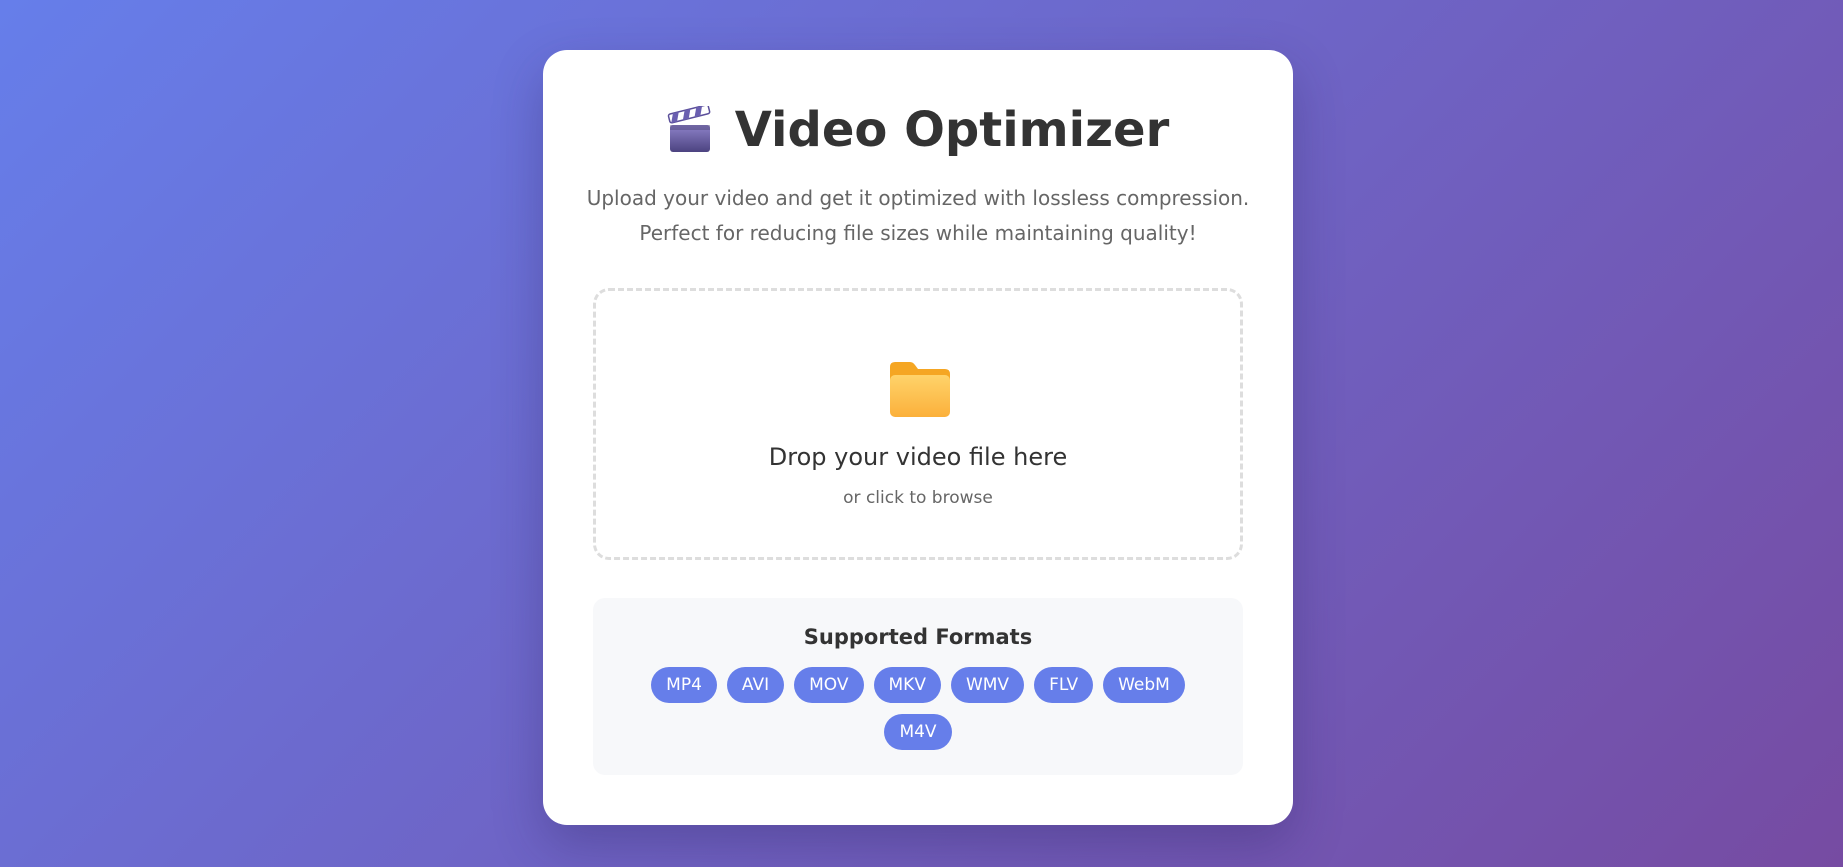 This screenshot has width=1843, height=867. Describe the element at coordinates (920, 389) in the screenshot. I see `folder-icon` at that location.